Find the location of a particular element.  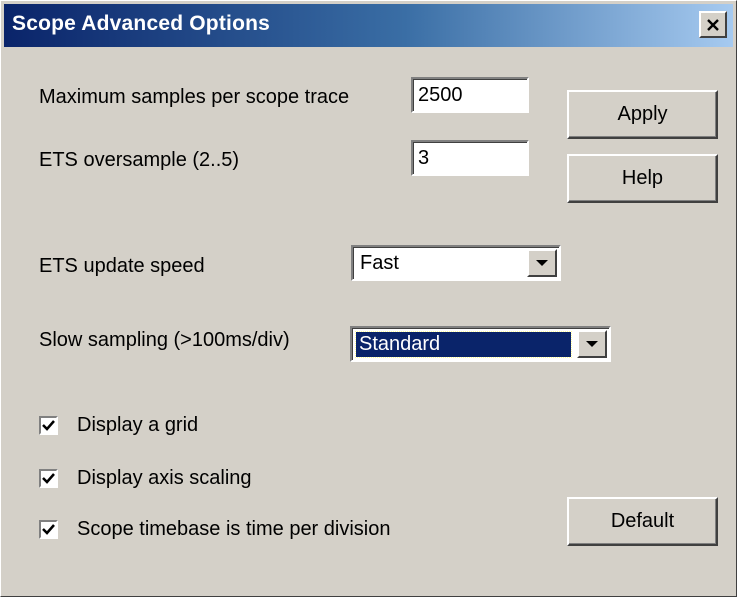

ets-oversample-label: ETS oversample (2..5) is located at coordinates (139, 160).